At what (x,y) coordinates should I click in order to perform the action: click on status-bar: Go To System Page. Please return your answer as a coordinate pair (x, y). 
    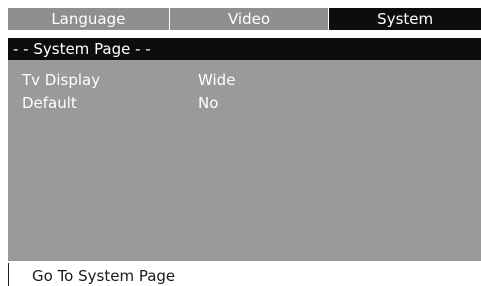
    Looking at the image, I should click on (244, 274).